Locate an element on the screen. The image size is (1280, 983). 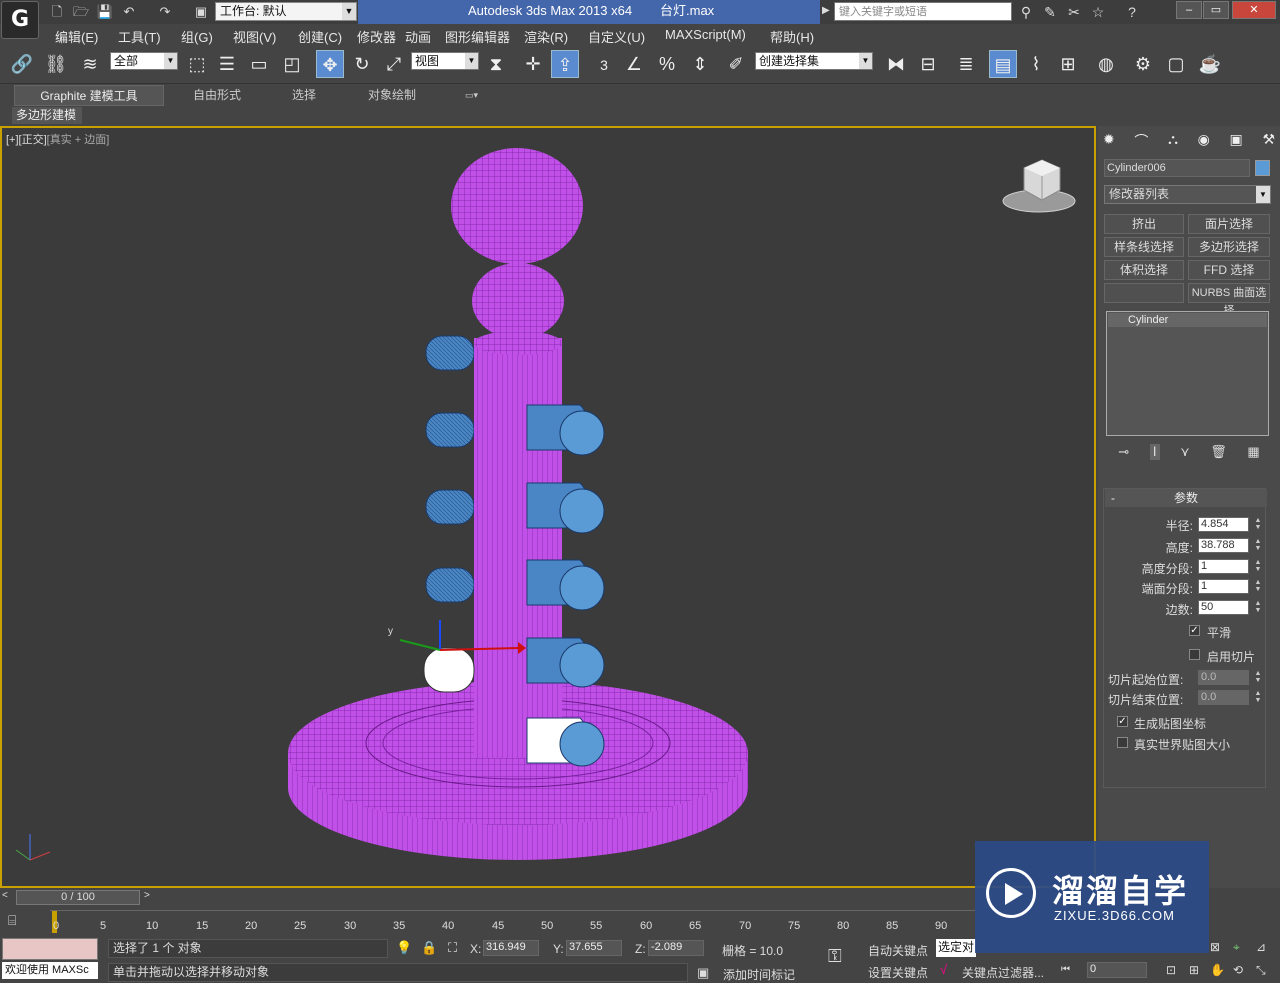
select-by-name-icon: ☰ is located at coordinates (227, 64).